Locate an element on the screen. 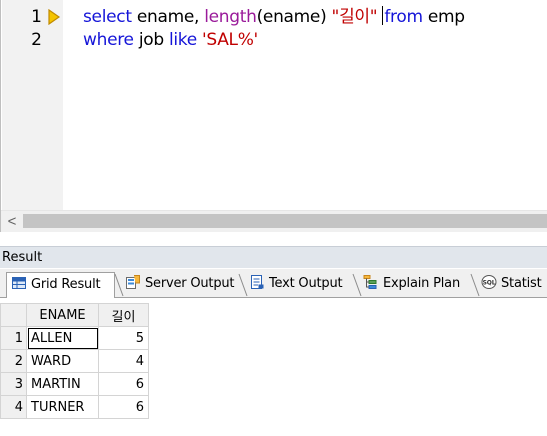 This screenshot has height=436, width=547. row-number: 4 is located at coordinates (13, 407).